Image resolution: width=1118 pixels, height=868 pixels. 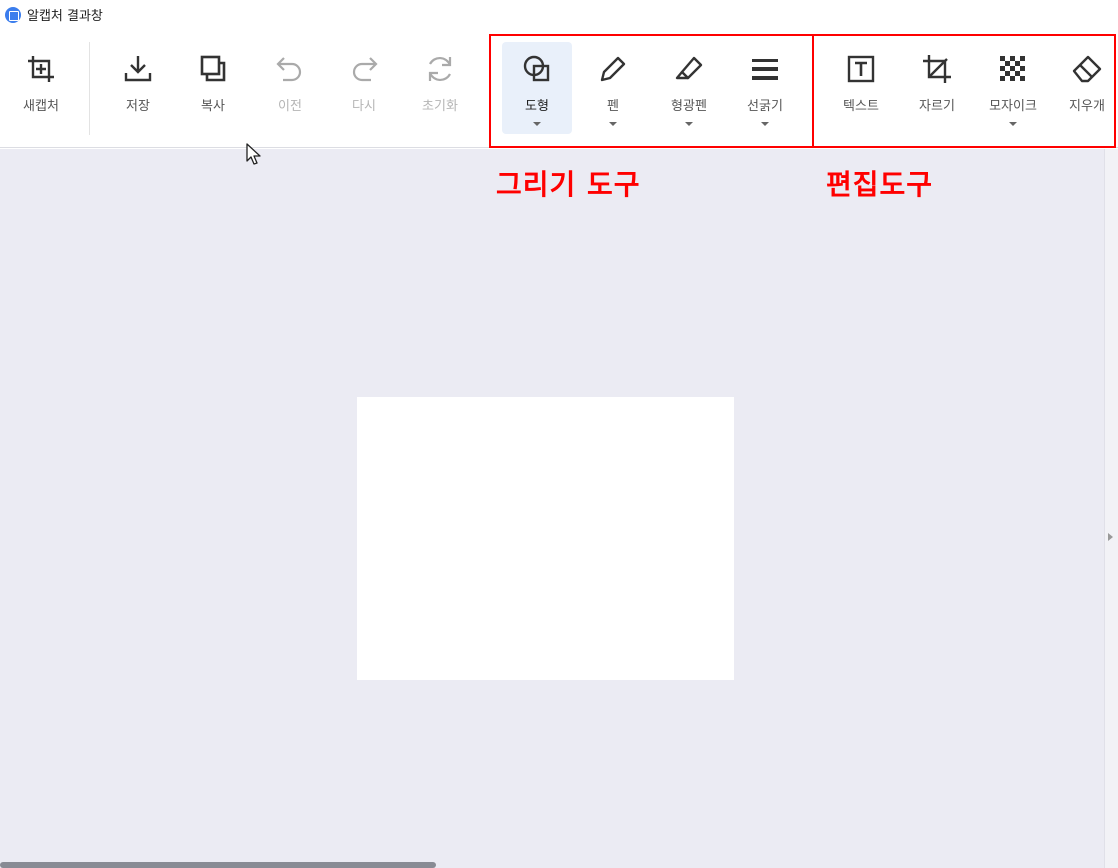 I want to click on app-icon, so click(x=13, y=15).